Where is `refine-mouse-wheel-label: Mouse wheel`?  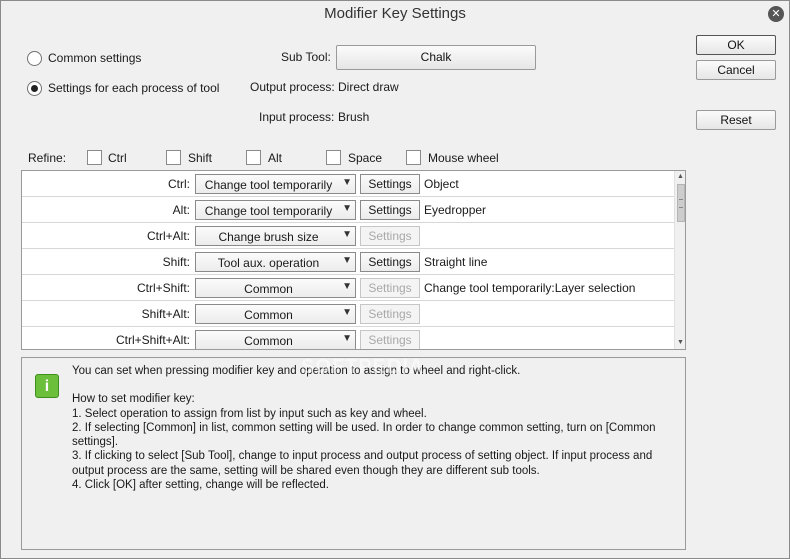 refine-mouse-wheel-label: Mouse wheel is located at coordinates (463, 158).